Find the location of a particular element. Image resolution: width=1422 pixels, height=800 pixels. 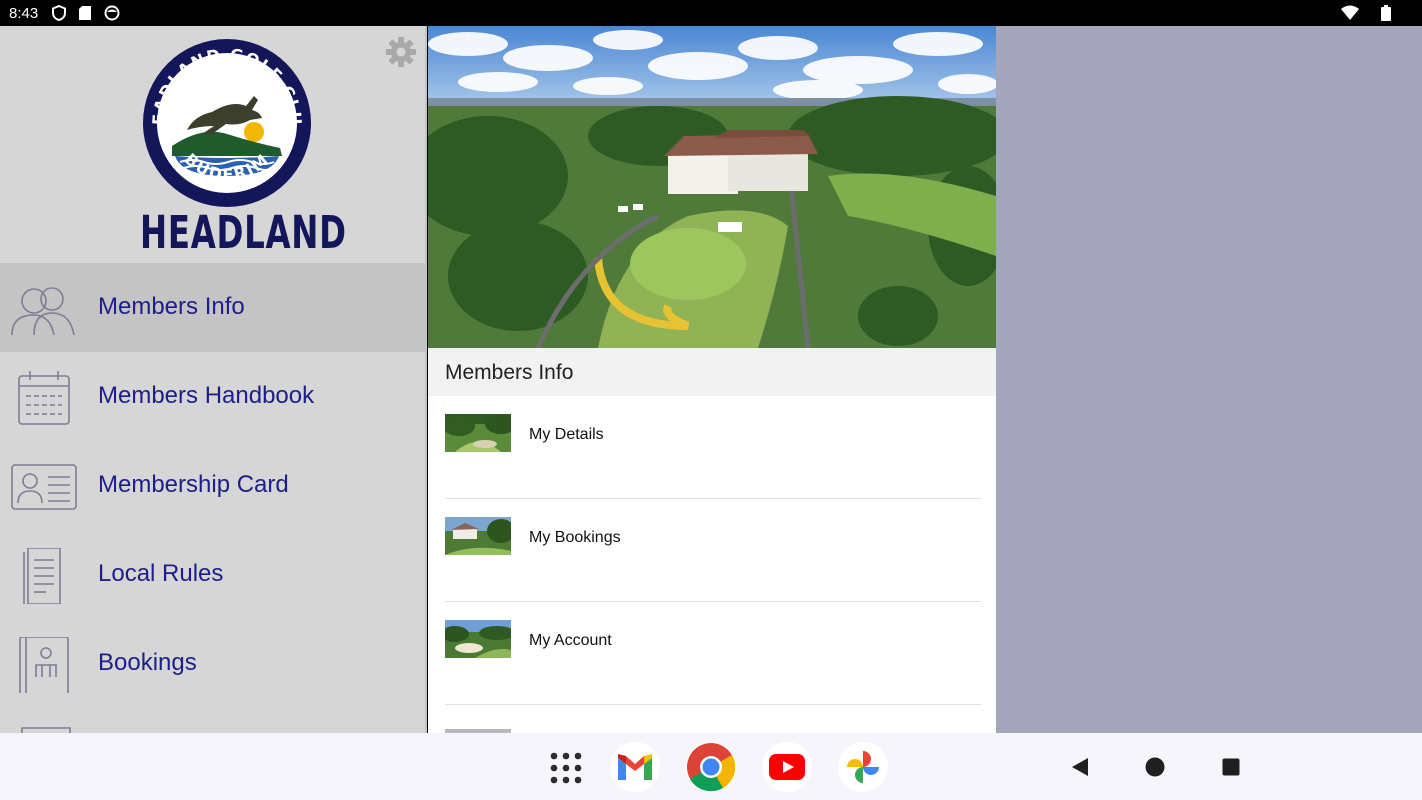

back-icon is located at coordinates (1080, 767).